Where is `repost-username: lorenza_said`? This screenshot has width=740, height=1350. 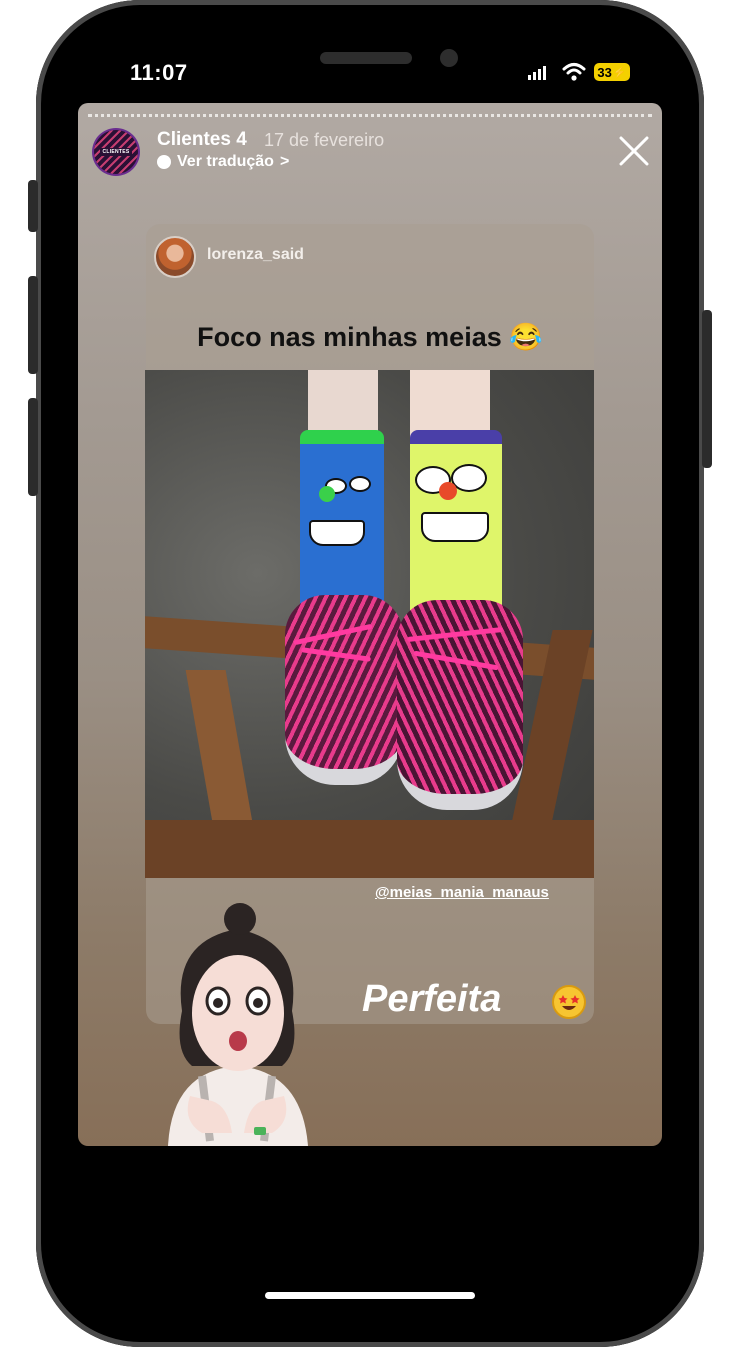 repost-username: lorenza_said is located at coordinates (255, 255).